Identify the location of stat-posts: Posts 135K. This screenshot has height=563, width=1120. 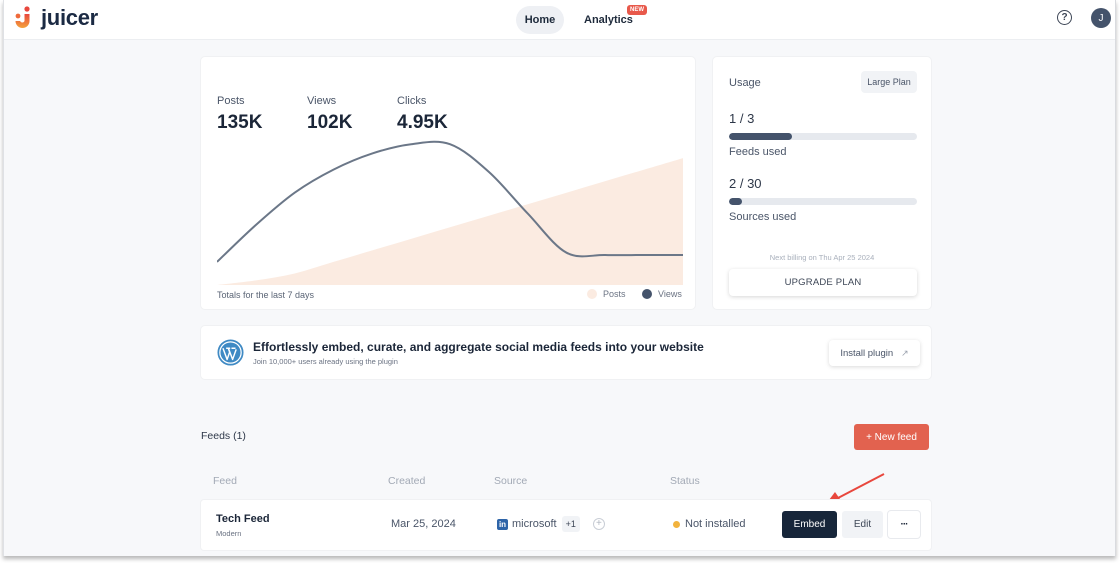
(239, 114).